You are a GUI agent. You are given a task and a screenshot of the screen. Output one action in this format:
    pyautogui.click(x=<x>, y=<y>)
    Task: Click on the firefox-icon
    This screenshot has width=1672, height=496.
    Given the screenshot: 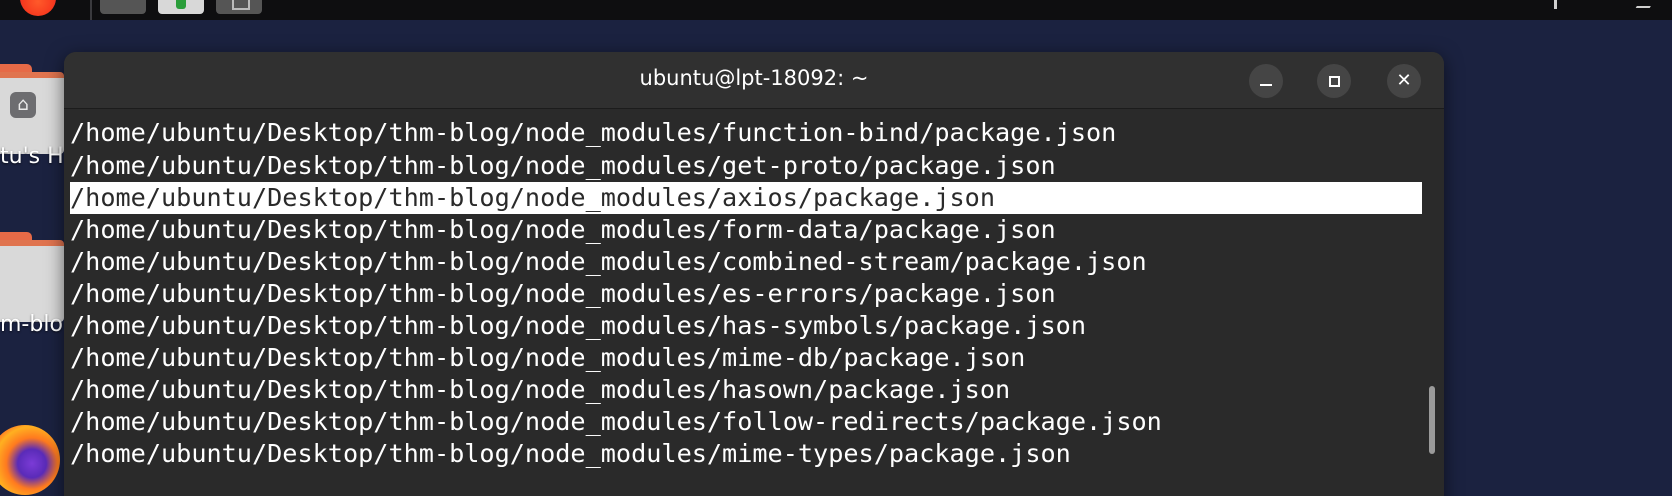 What is the action you would take?
    pyautogui.click(x=30, y=460)
    